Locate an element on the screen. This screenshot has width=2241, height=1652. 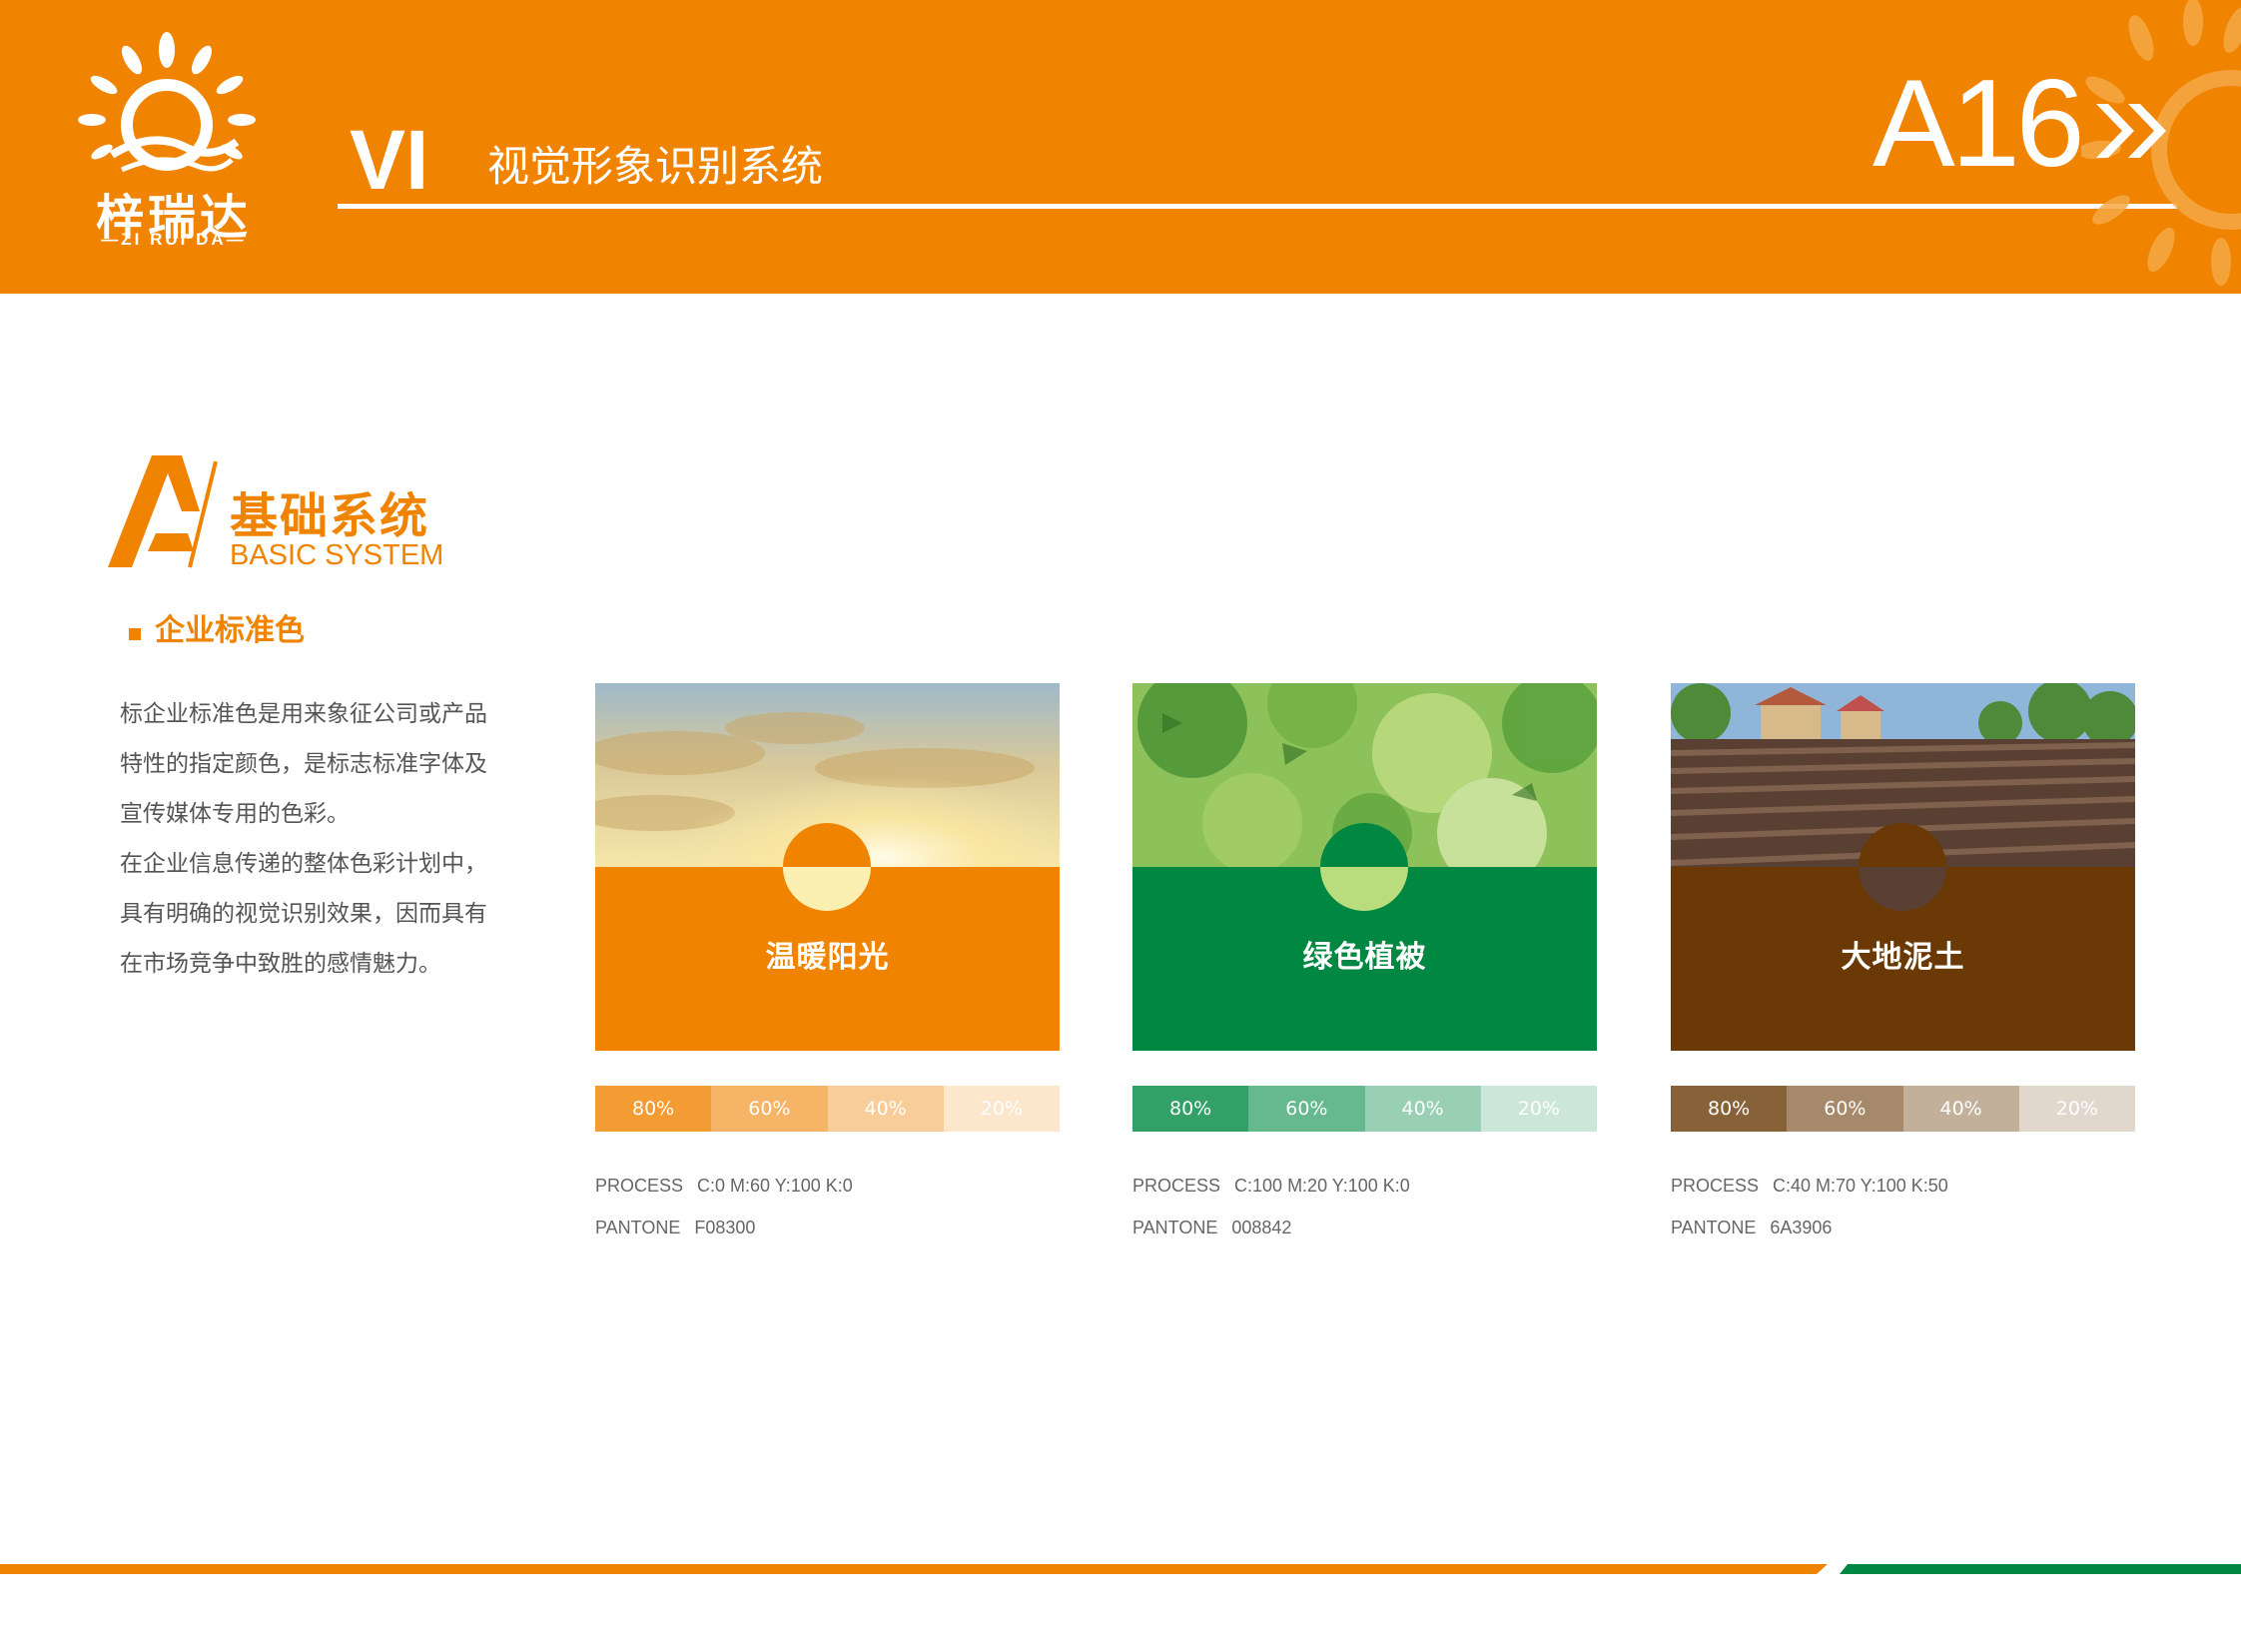
color-name: 温暖阳光 is located at coordinates (827, 957).